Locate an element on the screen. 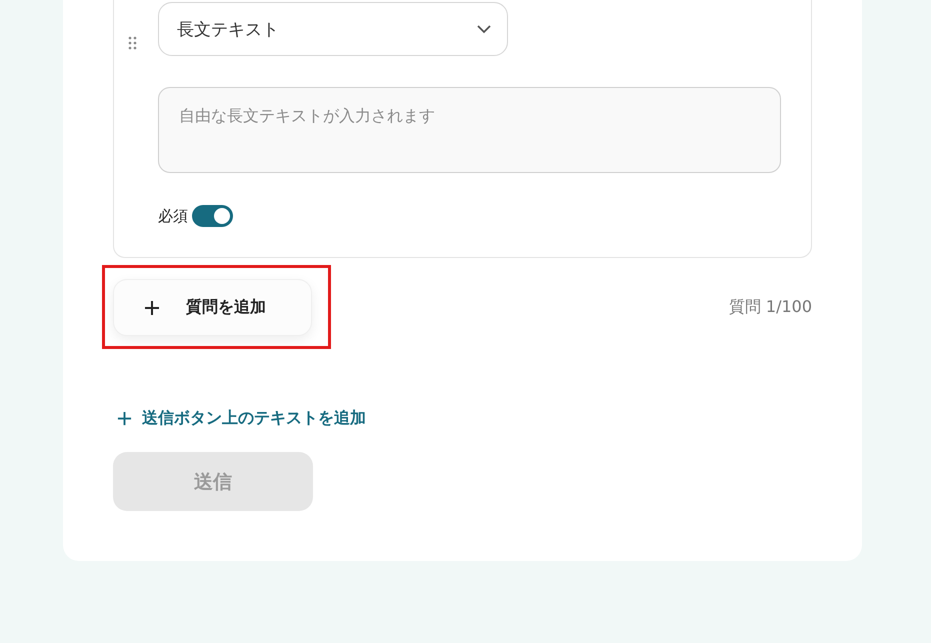 The width and height of the screenshot is (931, 643). answer-field: 自由な長文テキストが入力されます is located at coordinates (469, 130).